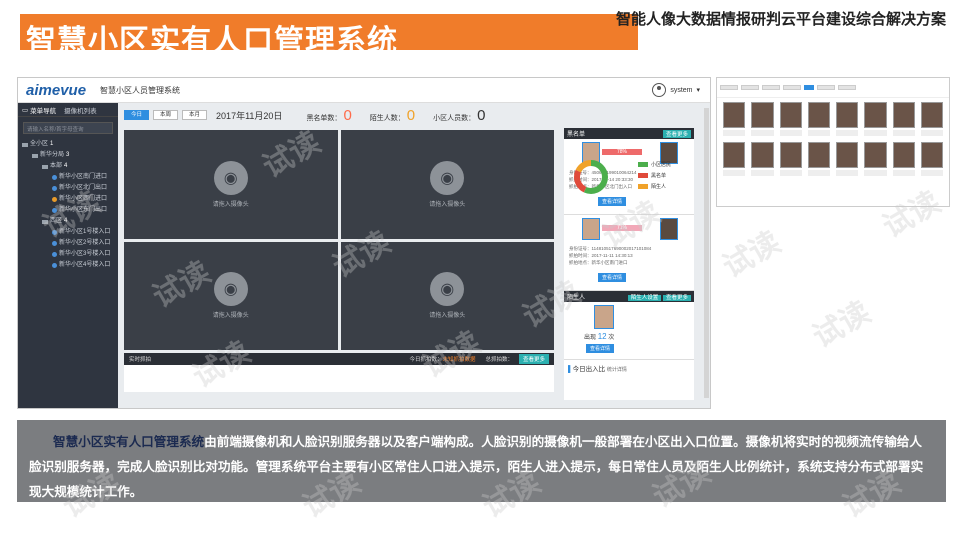 Image resolution: width=960 pixels, height=540 pixels. I want to click on tree-item: 新华小区2号楼入口, so click(68, 243).